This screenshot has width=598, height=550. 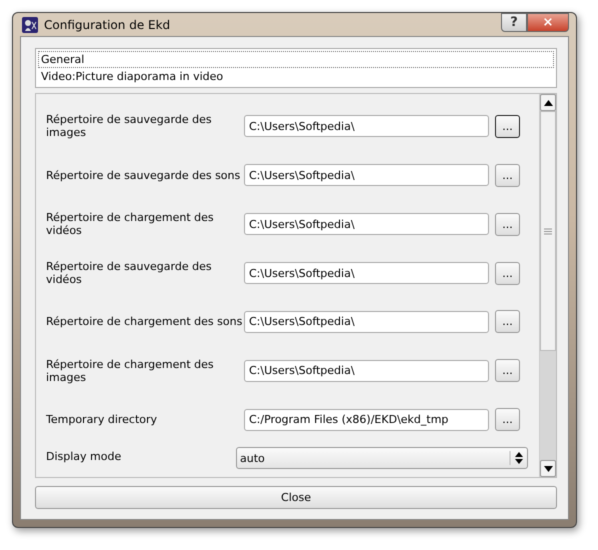 I want to click on window-title: Configuration de Ekd, so click(x=108, y=25).